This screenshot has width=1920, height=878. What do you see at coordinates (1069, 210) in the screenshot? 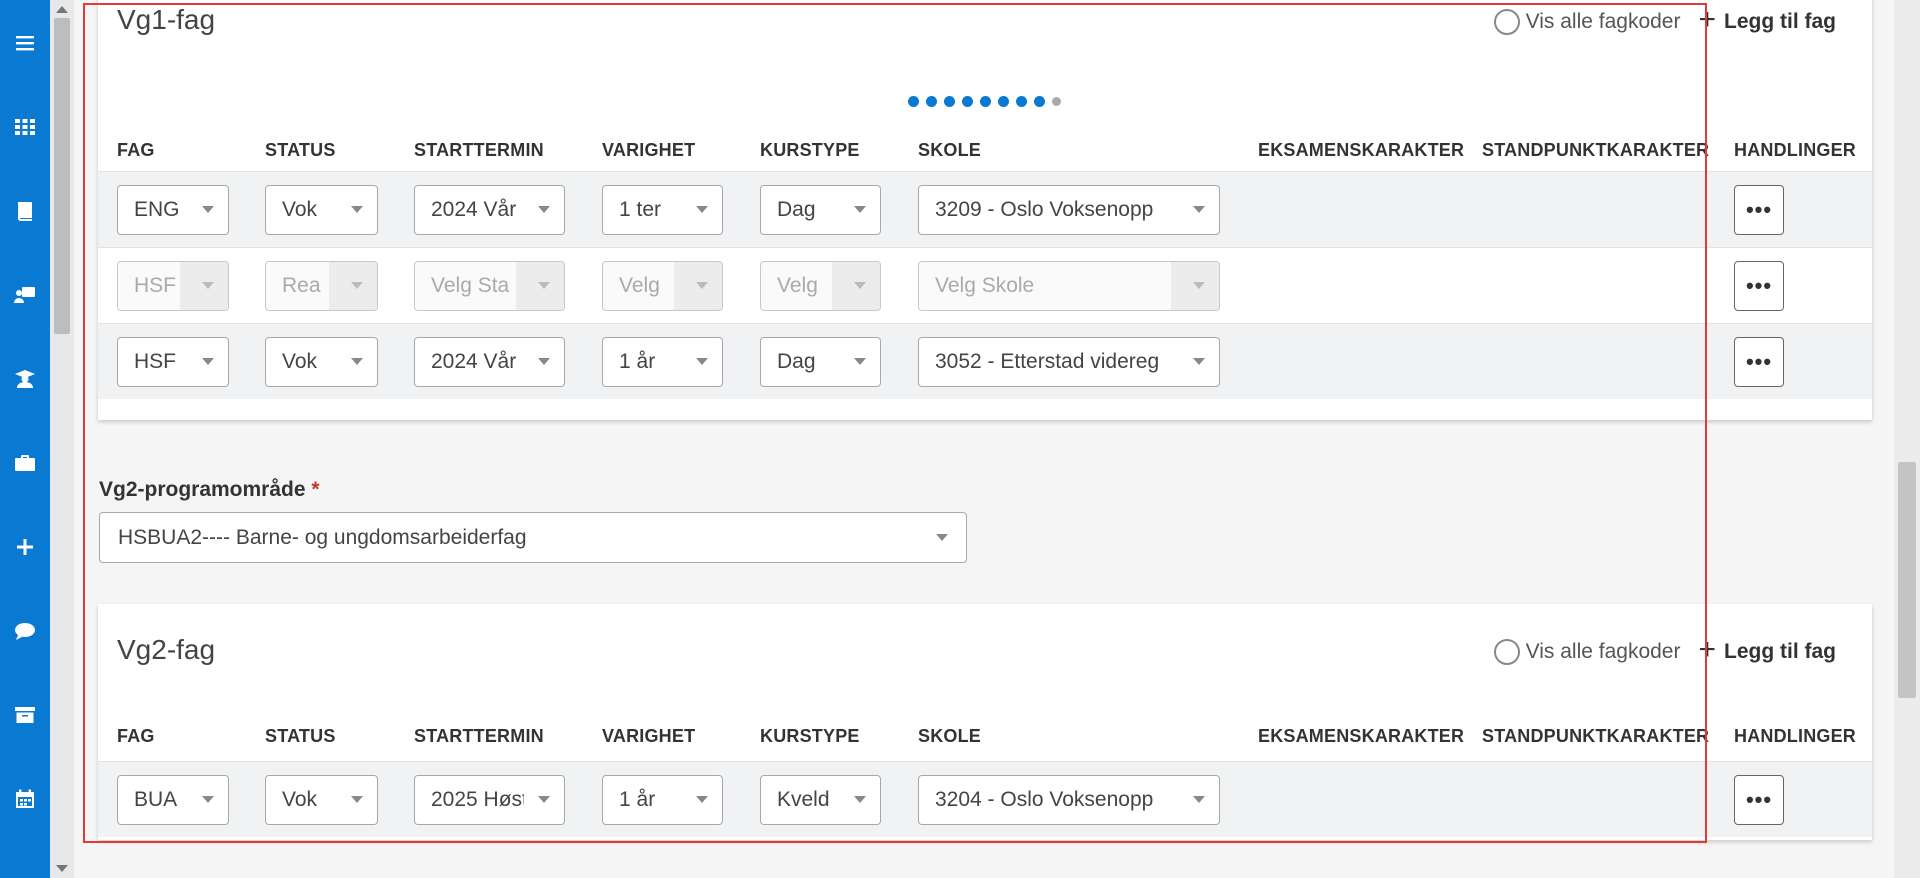
I see `skole-select: 3209 - Oslo Voksenopp` at bounding box center [1069, 210].